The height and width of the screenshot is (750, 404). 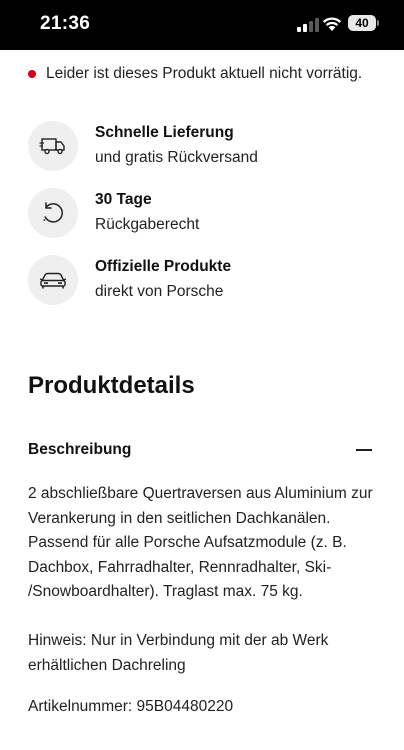 What do you see at coordinates (111, 385) in the screenshot?
I see `product-details-heading: Produktdetails` at bounding box center [111, 385].